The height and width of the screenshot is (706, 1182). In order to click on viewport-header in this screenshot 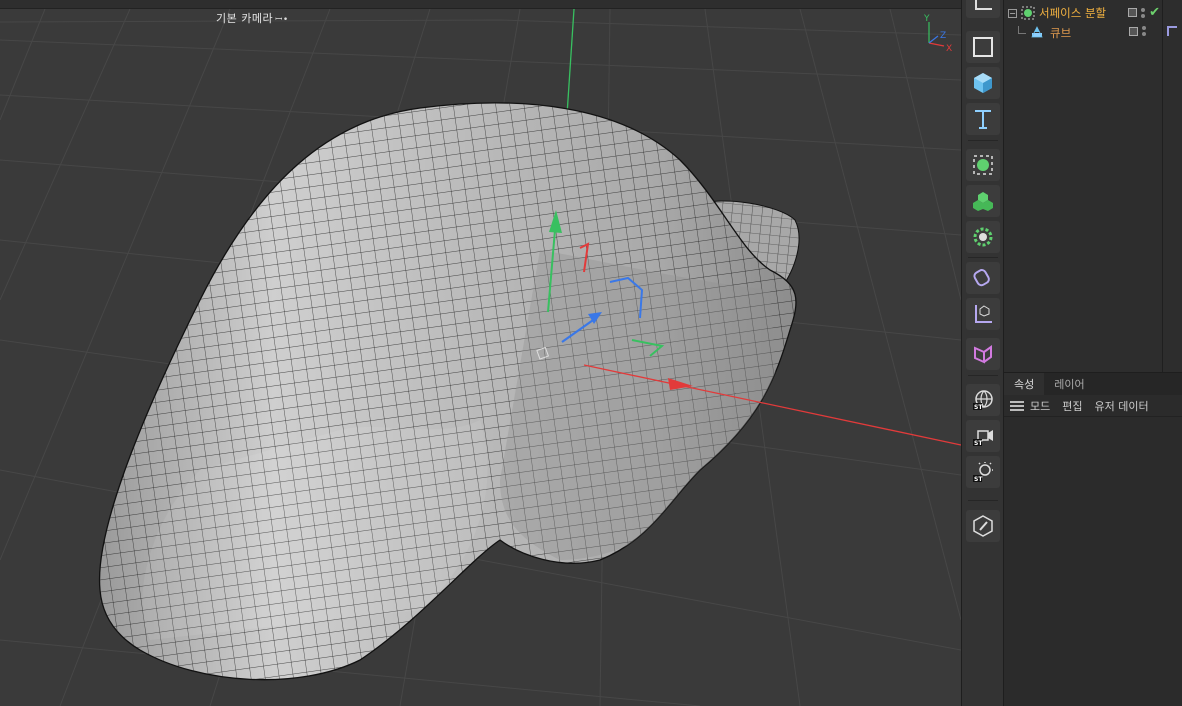, I will do `click(480, 4)`.